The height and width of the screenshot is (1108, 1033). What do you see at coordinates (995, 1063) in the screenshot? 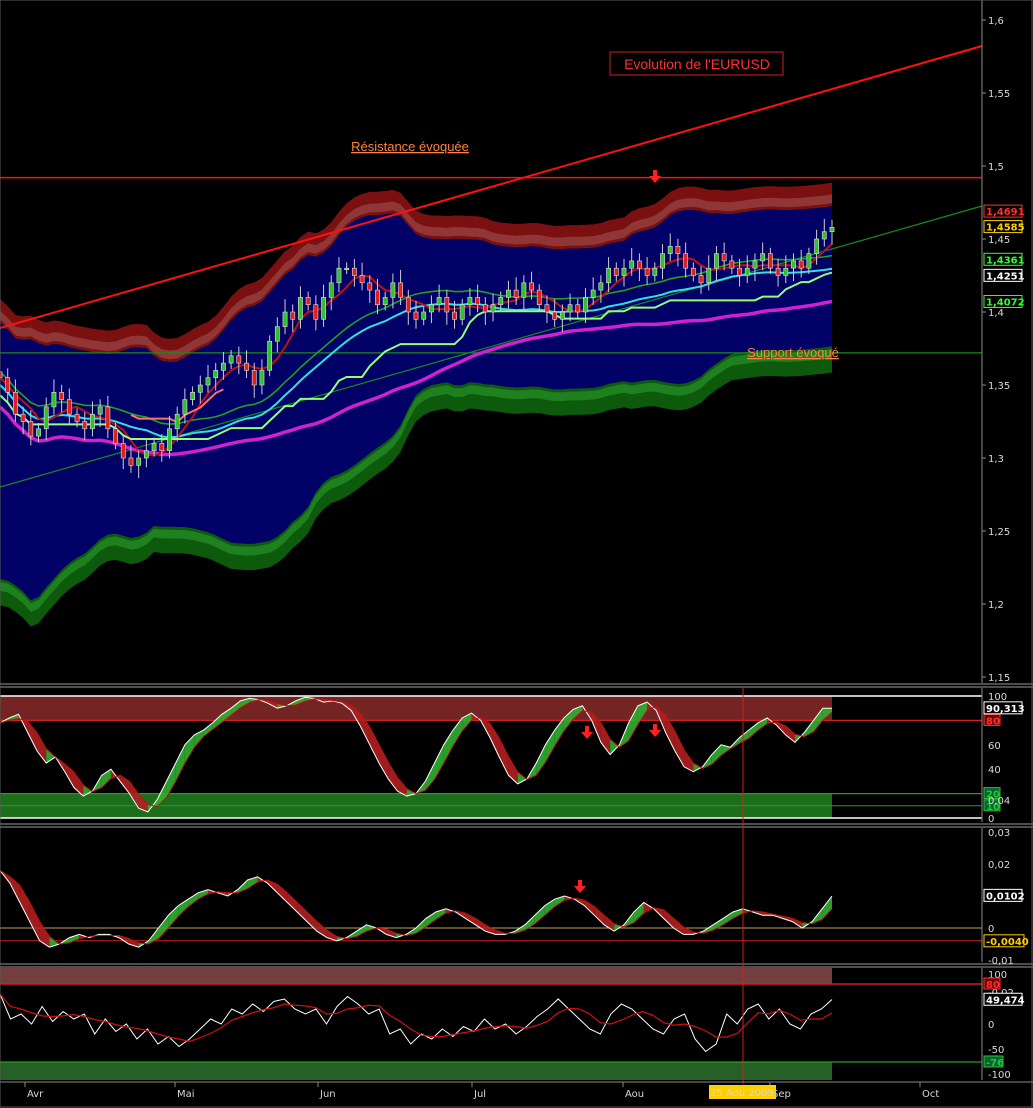
I see `rsi-level-label: -76` at bounding box center [995, 1063].